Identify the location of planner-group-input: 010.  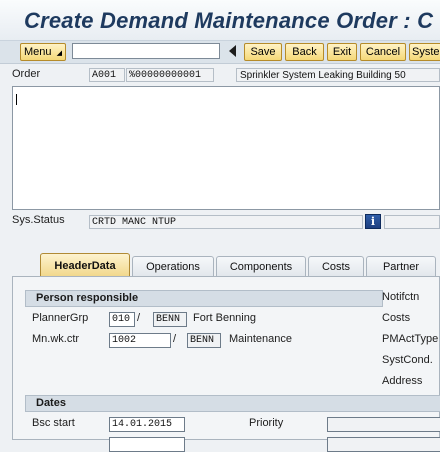
(122, 319).